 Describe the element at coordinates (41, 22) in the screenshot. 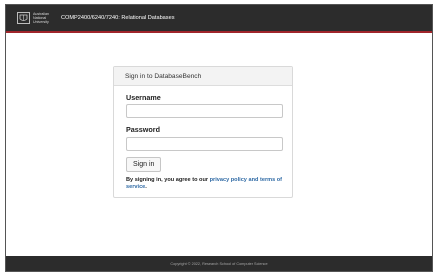

I see `logo-line-3: University` at that location.